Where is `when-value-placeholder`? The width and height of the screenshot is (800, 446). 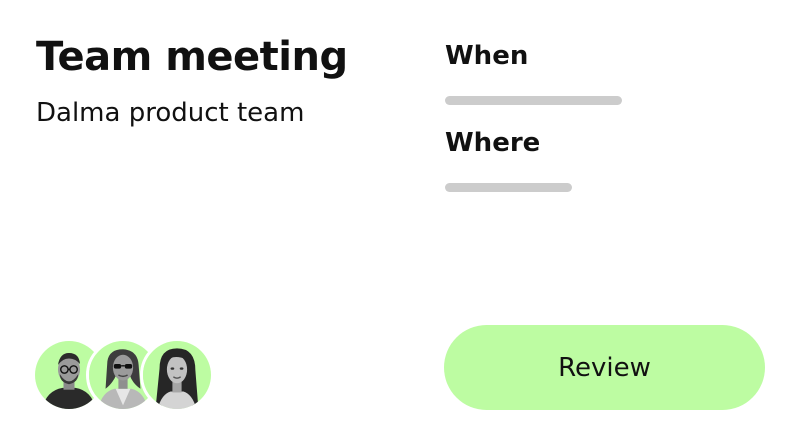 when-value-placeholder is located at coordinates (533, 100).